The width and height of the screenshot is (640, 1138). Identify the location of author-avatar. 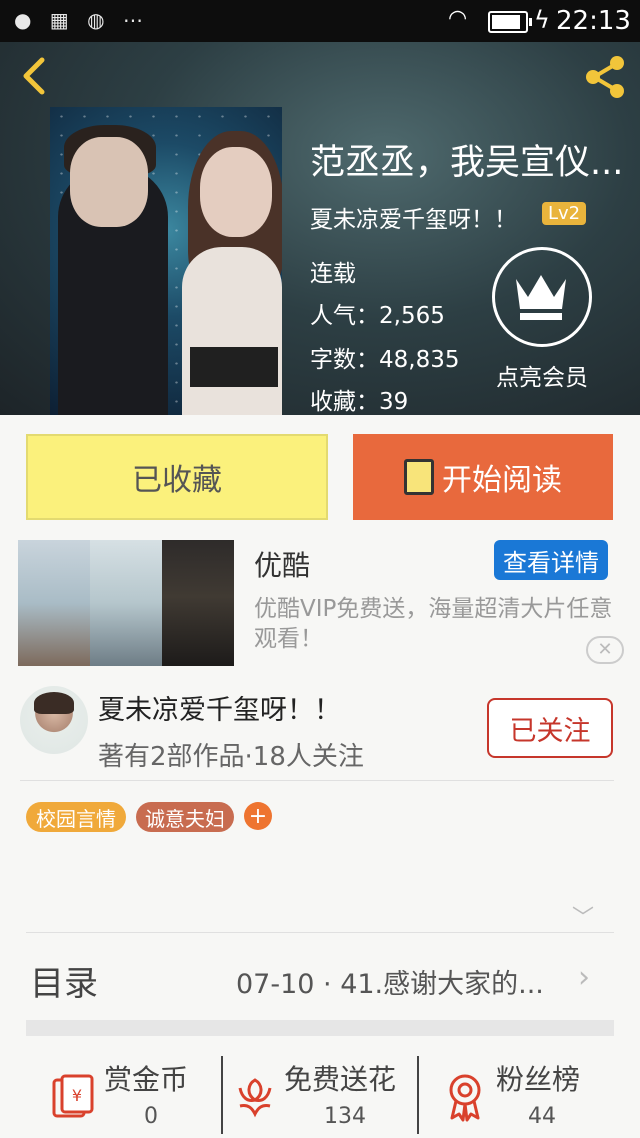
(54, 720).